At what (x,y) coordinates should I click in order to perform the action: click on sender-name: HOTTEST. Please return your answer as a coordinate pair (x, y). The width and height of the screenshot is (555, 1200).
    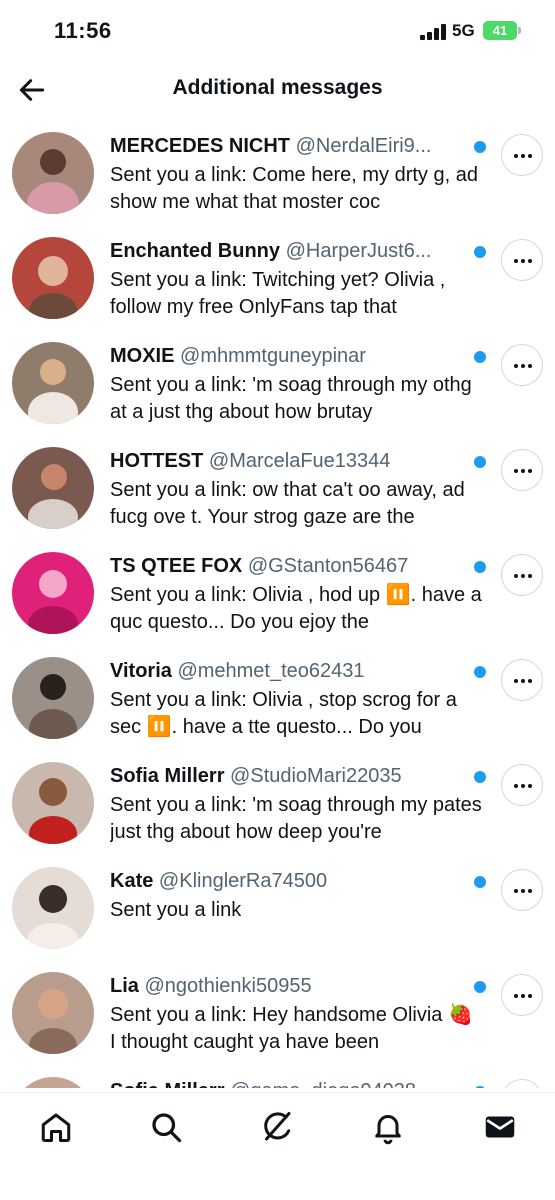
    Looking at the image, I should click on (157, 461).